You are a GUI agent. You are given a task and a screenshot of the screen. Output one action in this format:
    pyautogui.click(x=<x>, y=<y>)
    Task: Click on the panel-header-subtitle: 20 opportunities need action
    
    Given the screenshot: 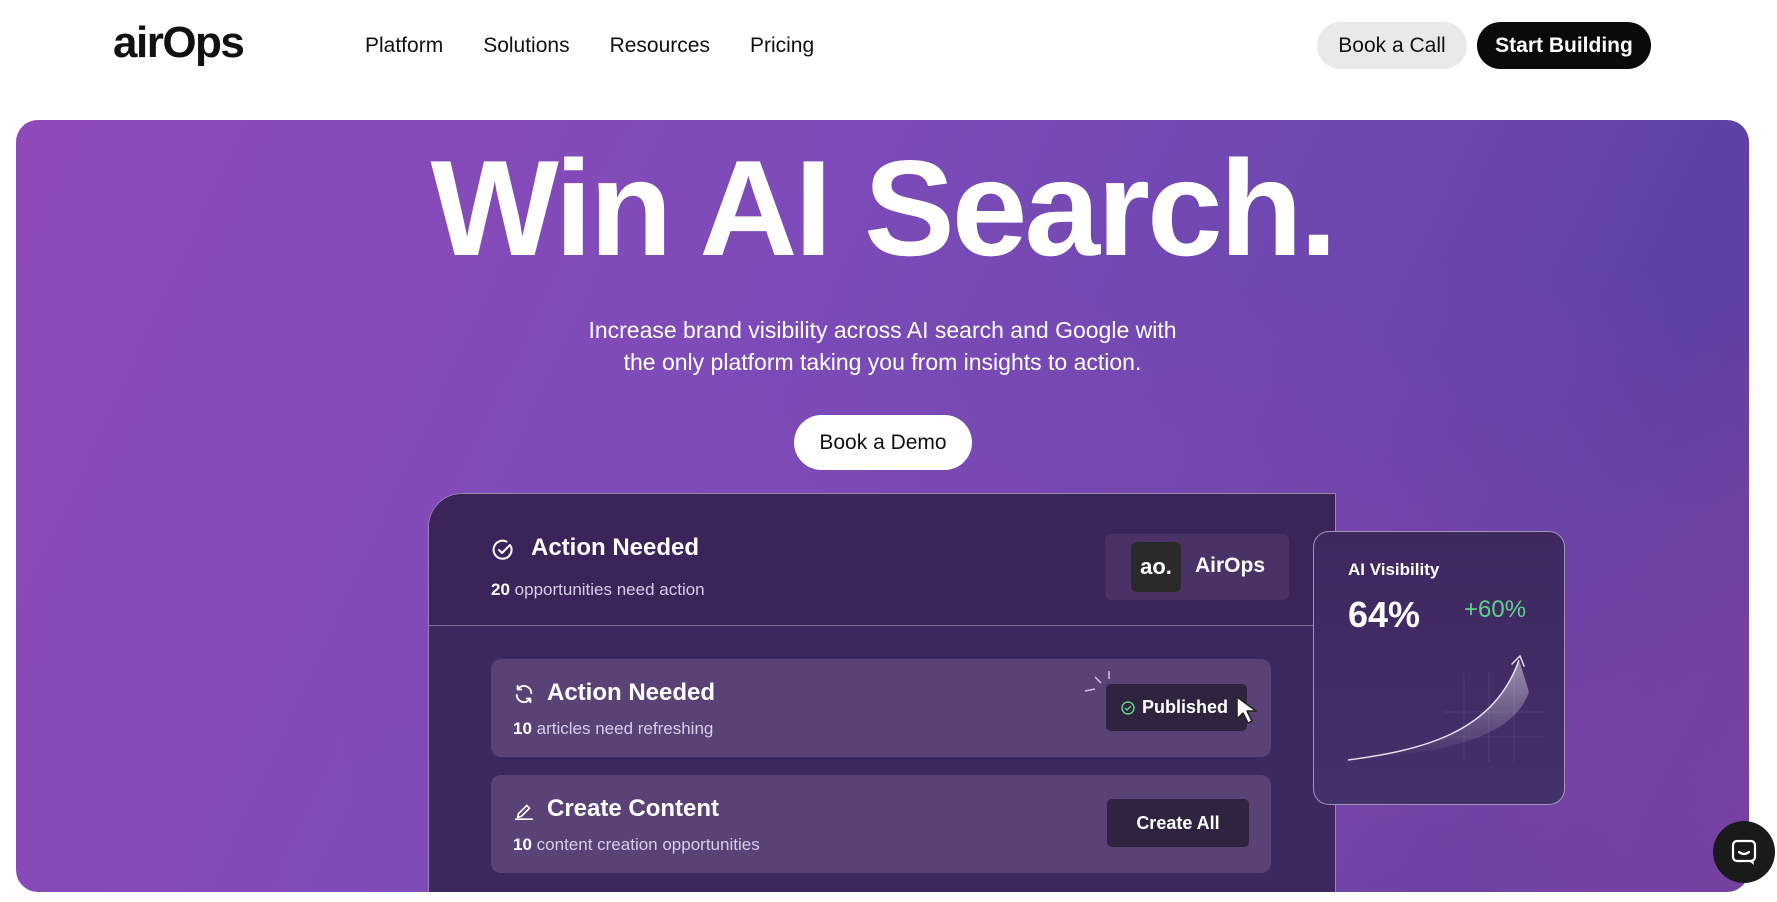 What is the action you would take?
    pyautogui.click(x=598, y=590)
    